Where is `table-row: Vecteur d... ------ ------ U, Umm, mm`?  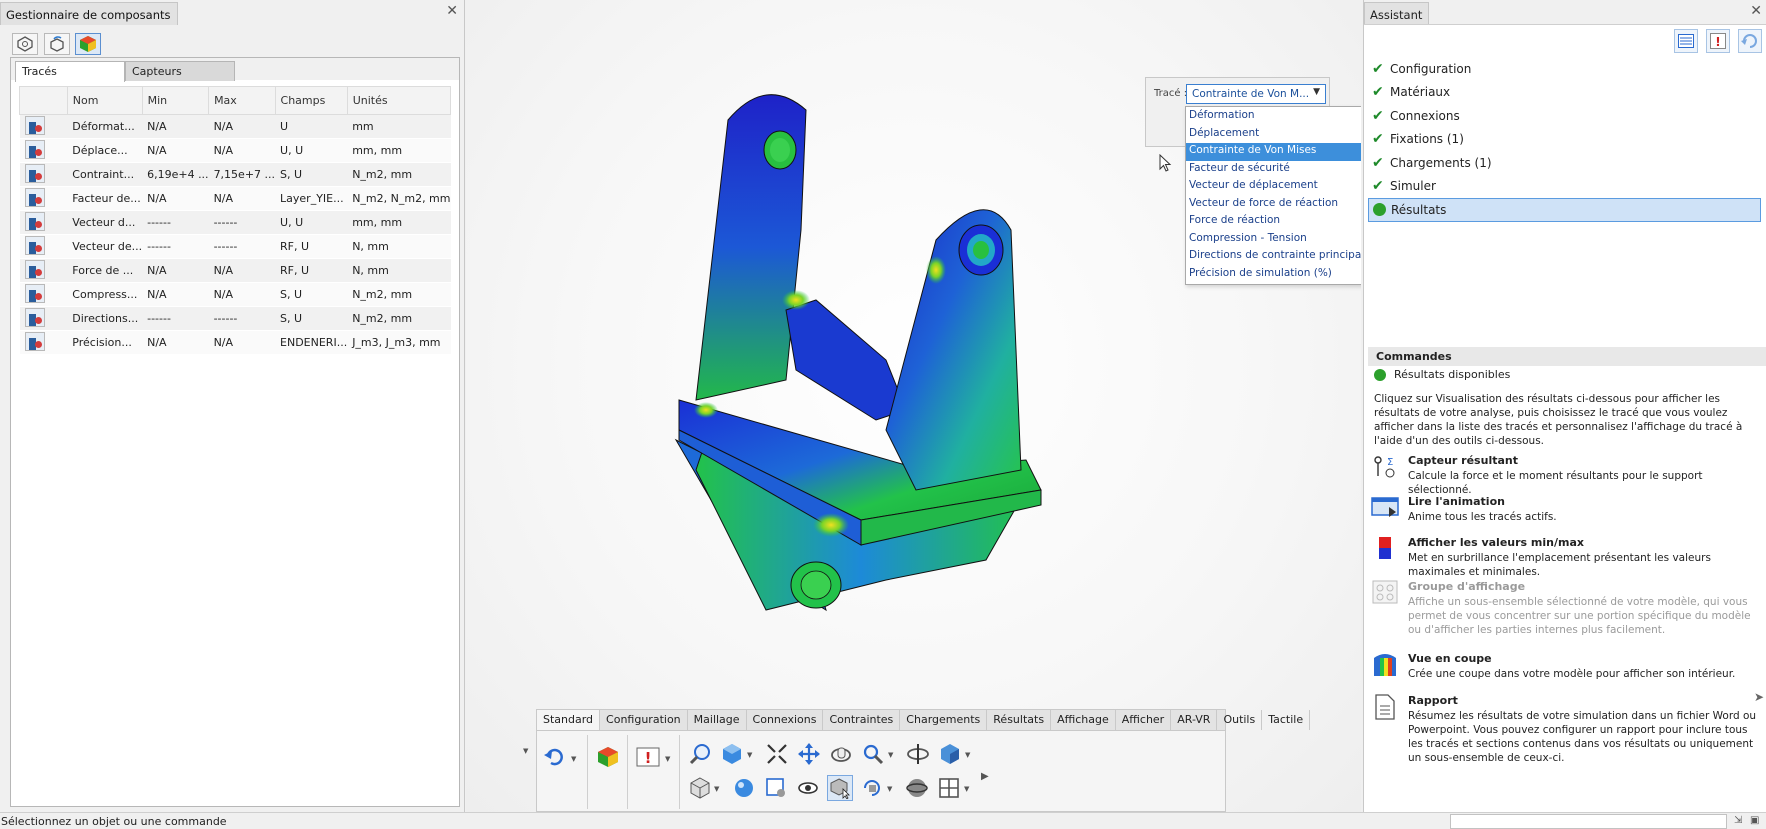 table-row: Vecteur d... ------ ------ U, Umm, mm is located at coordinates (235, 222).